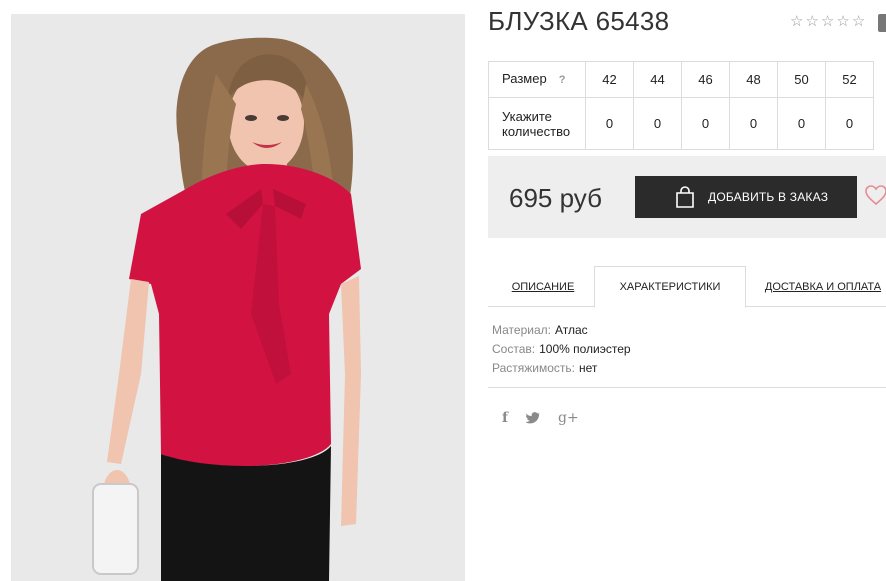  What do you see at coordinates (768, 197) in the screenshot?
I see `add-to-order-label: ДОБАВИТЬ В ЗАКАЗ` at bounding box center [768, 197].